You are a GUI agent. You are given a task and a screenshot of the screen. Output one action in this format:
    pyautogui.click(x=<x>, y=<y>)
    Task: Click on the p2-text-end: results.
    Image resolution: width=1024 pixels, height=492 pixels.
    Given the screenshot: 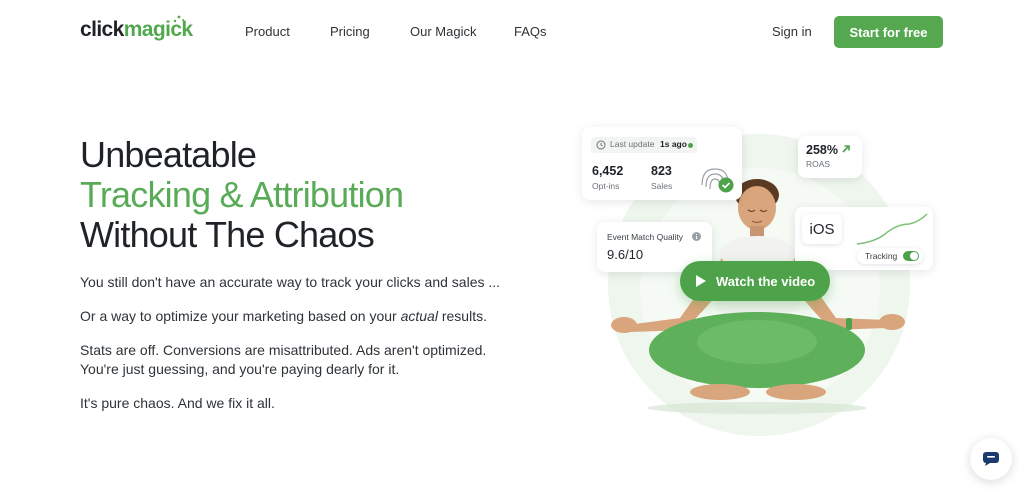 What is the action you would take?
    pyautogui.click(x=462, y=316)
    